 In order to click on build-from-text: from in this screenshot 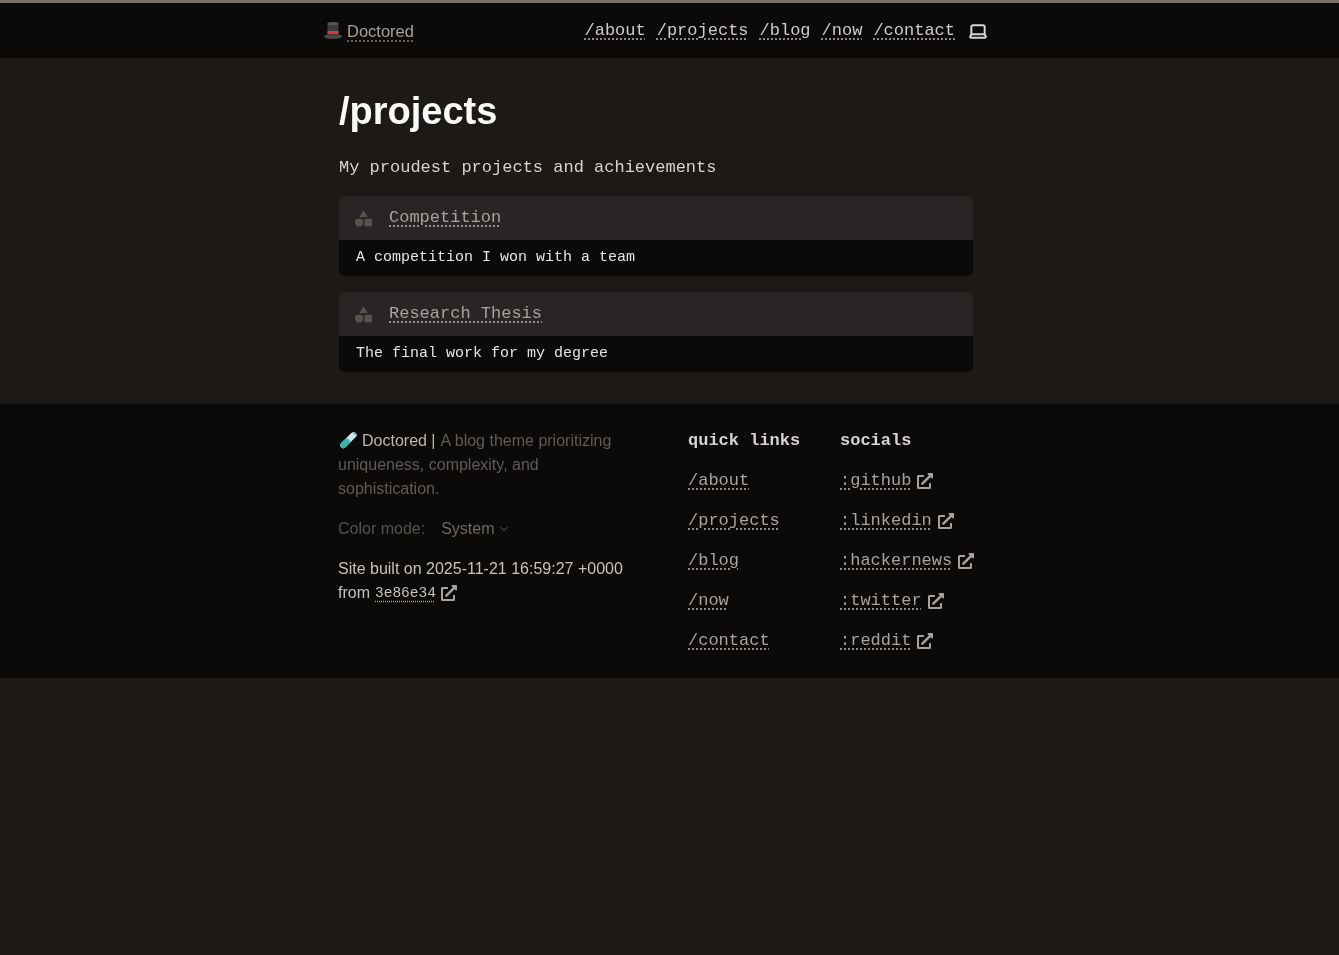, I will do `click(354, 593)`.